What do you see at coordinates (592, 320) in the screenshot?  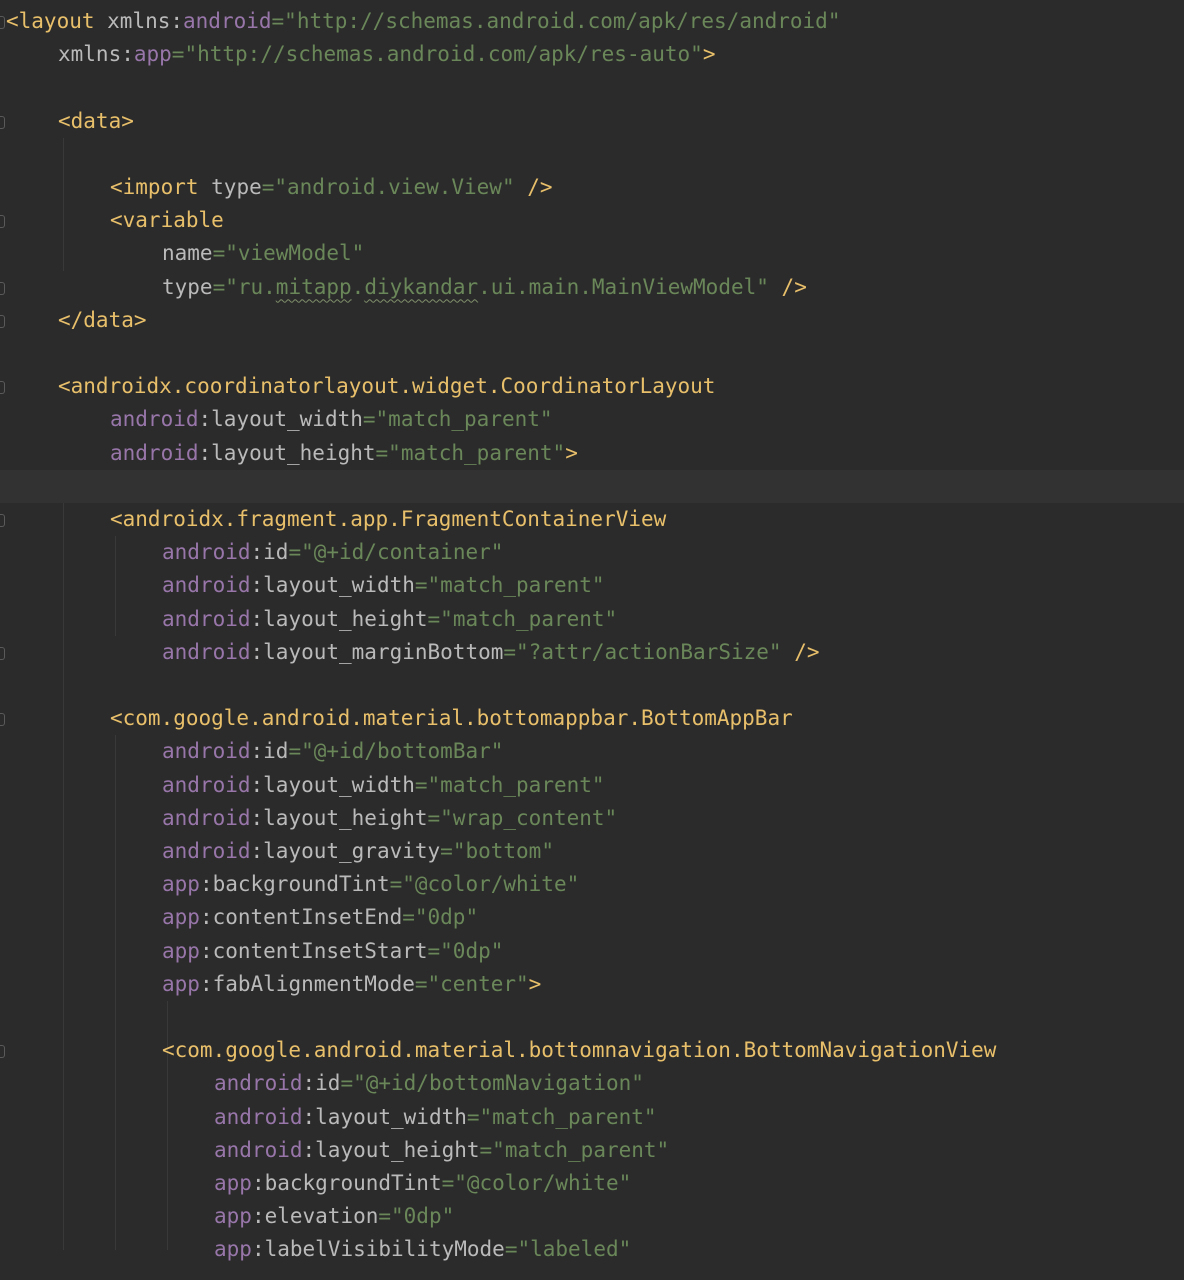 I see `code-line: </data>` at bounding box center [592, 320].